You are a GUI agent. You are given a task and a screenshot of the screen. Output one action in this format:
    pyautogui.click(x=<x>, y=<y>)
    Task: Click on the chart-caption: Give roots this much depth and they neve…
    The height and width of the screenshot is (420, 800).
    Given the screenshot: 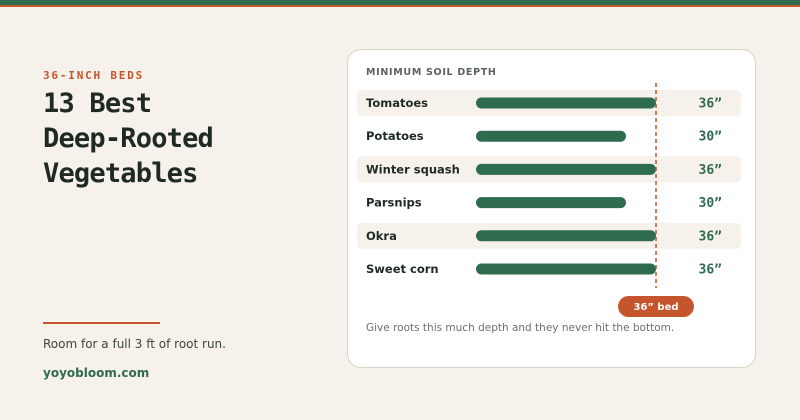 What is the action you would take?
    pyautogui.click(x=520, y=328)
    